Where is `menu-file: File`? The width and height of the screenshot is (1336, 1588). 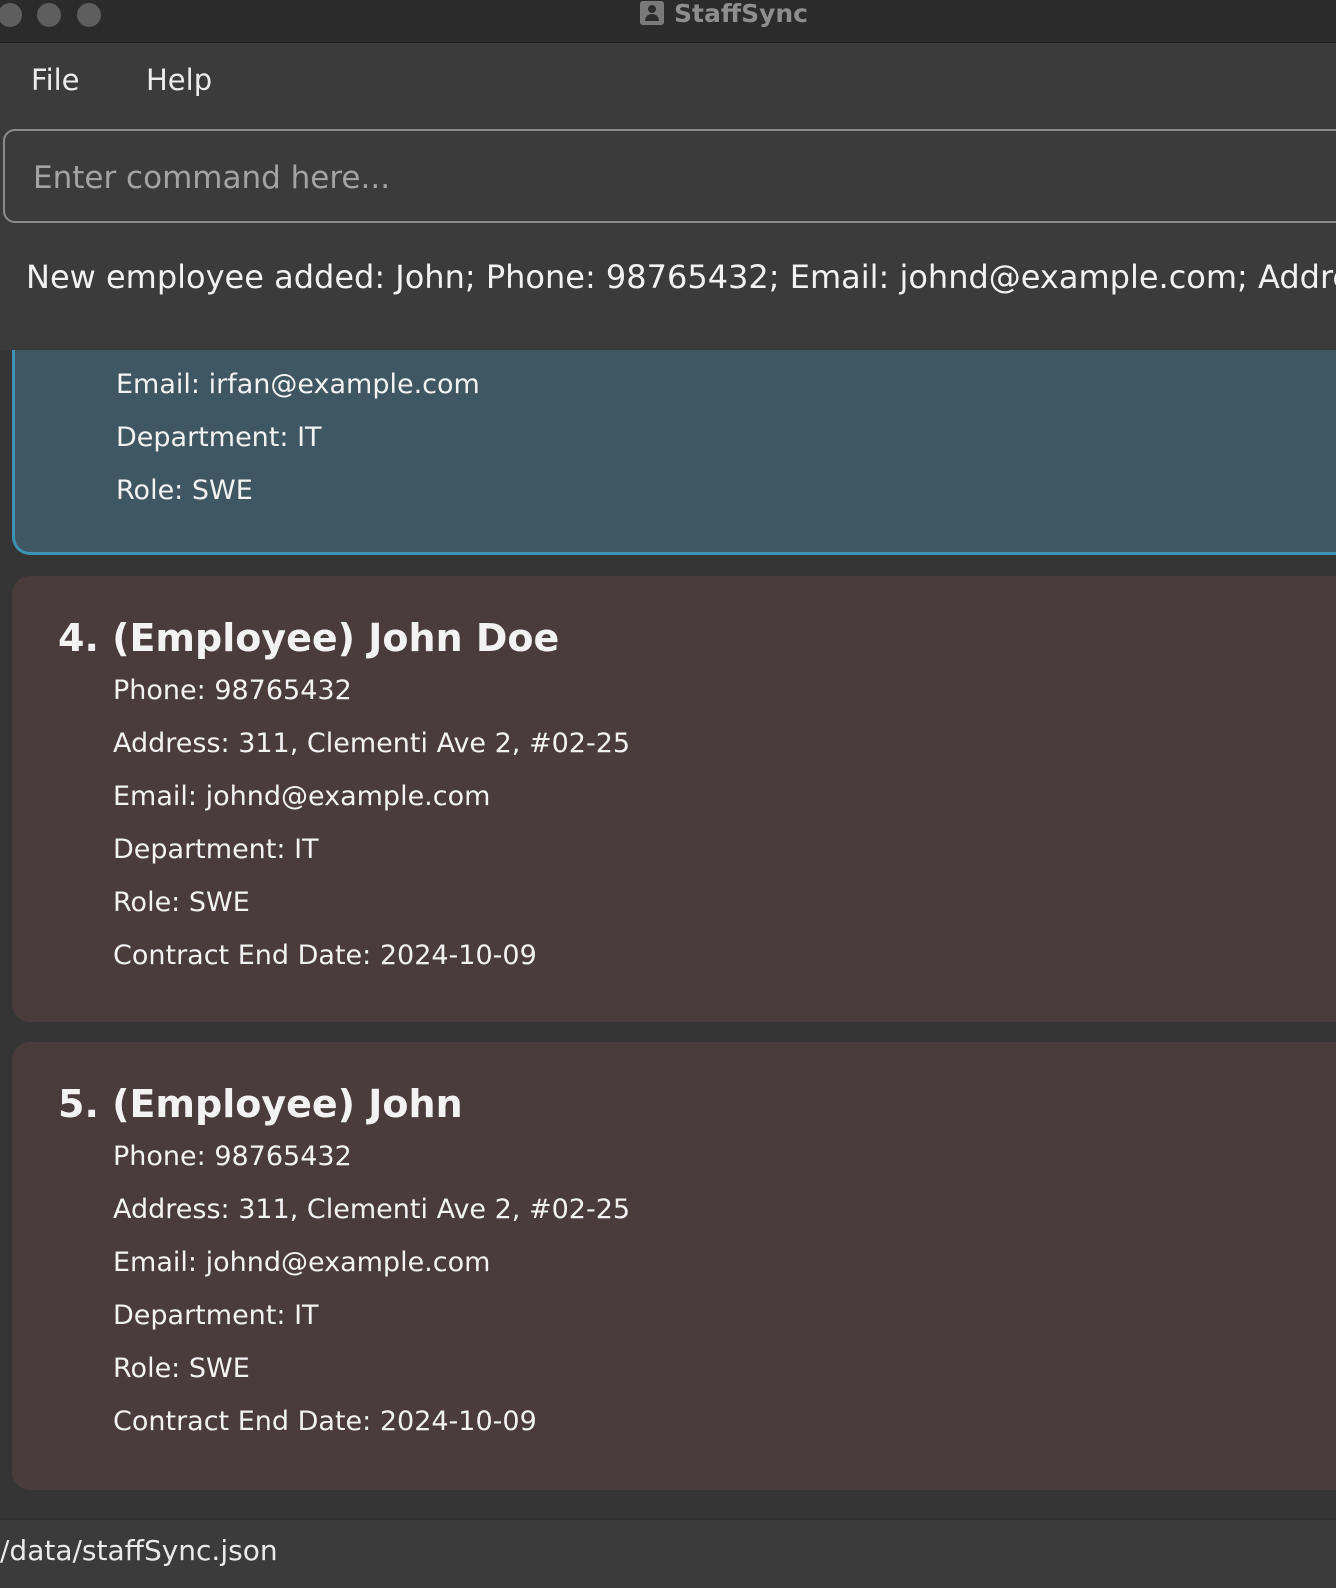 menu-file: File is located at coordinates (55, 80).